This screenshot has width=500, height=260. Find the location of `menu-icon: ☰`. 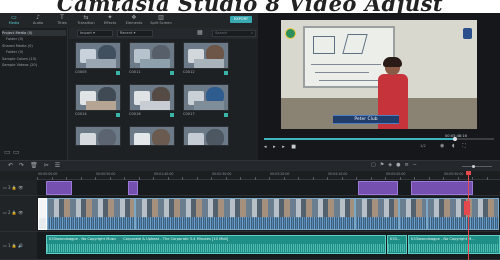

menu-icon: ☰ is located at coordinates (60, 165).